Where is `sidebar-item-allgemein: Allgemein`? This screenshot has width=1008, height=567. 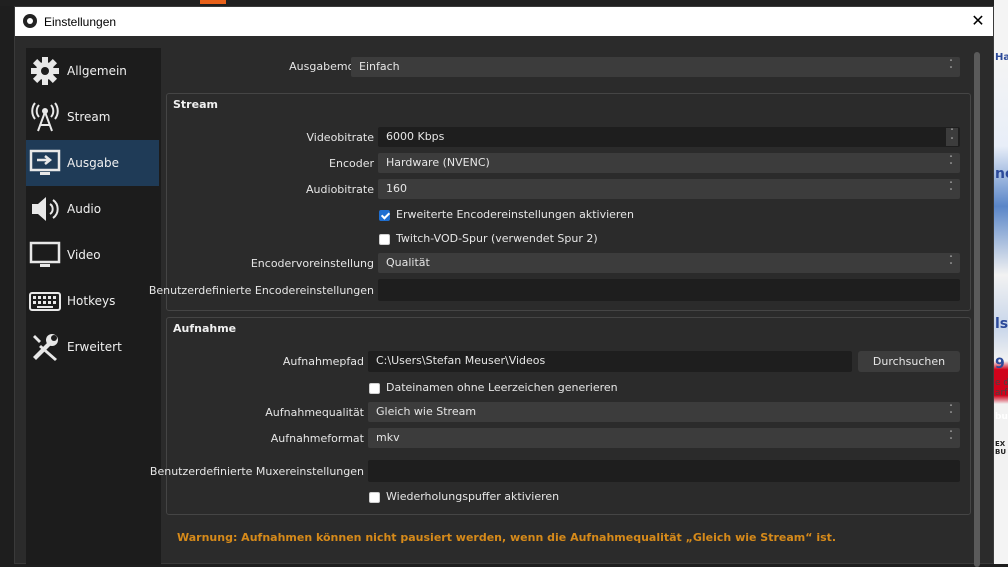 sidebar-item-allgemein: Allgemein is located at coordinates (92, 71).